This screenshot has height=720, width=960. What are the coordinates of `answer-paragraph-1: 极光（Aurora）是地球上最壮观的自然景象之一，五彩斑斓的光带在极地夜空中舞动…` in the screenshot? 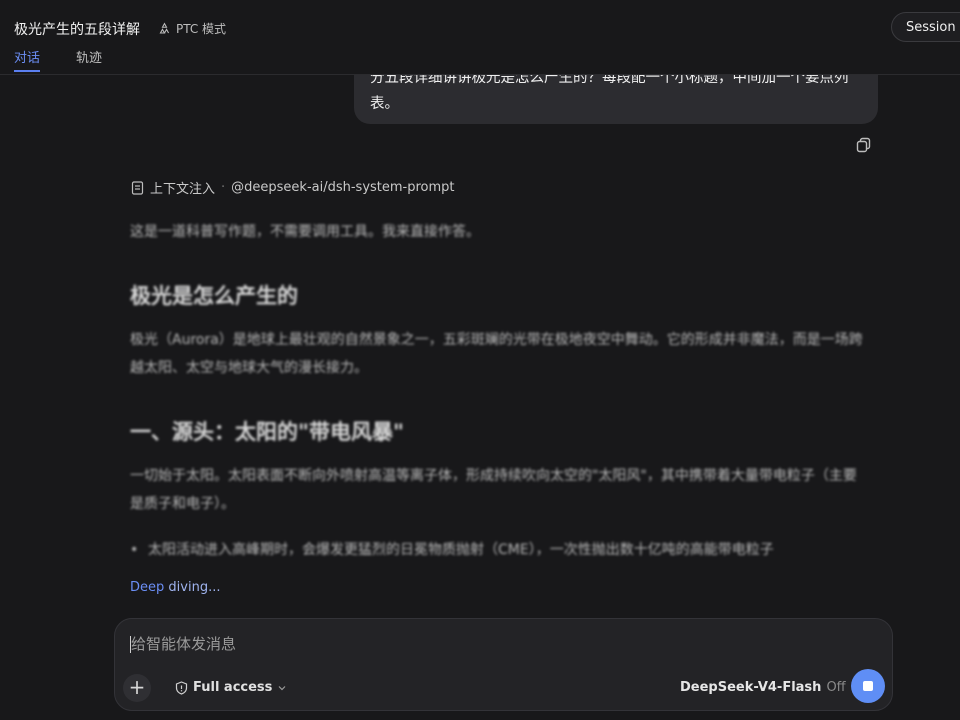 It's located at (496, 354).